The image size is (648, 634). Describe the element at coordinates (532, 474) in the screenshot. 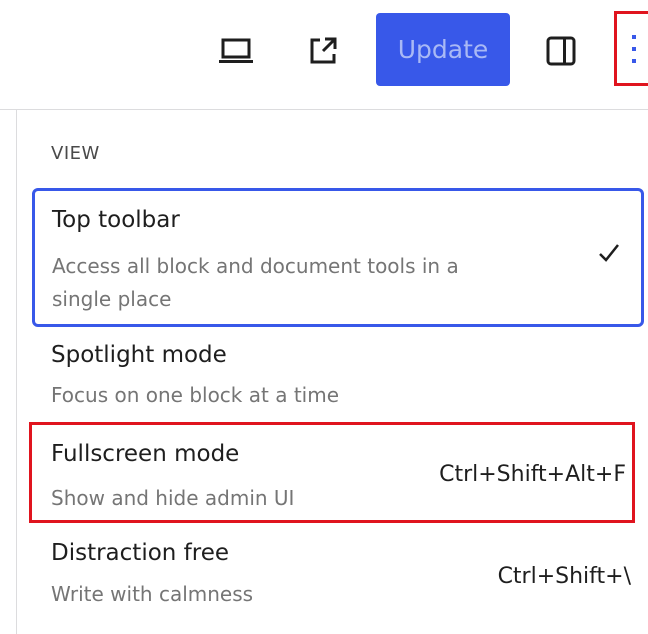

I see `keyboard-shortcut: Ctrl+Shift+Alt+F` at that location.